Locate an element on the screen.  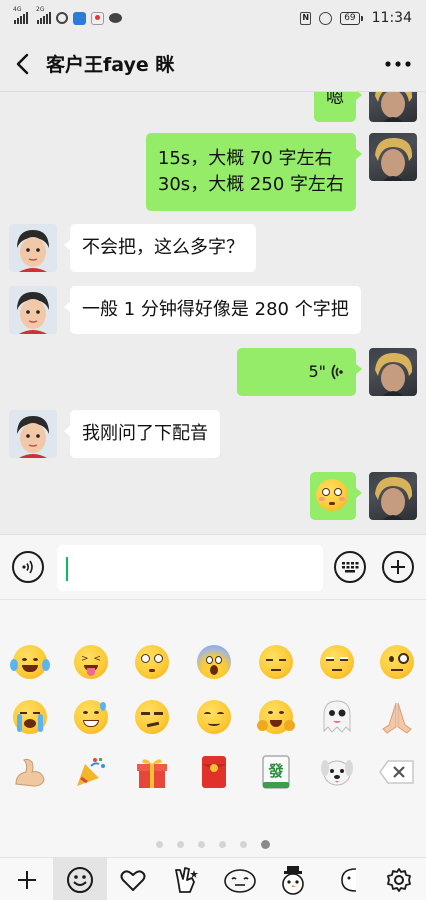
tab-sticker-hand is located at coordinates (186, 879).